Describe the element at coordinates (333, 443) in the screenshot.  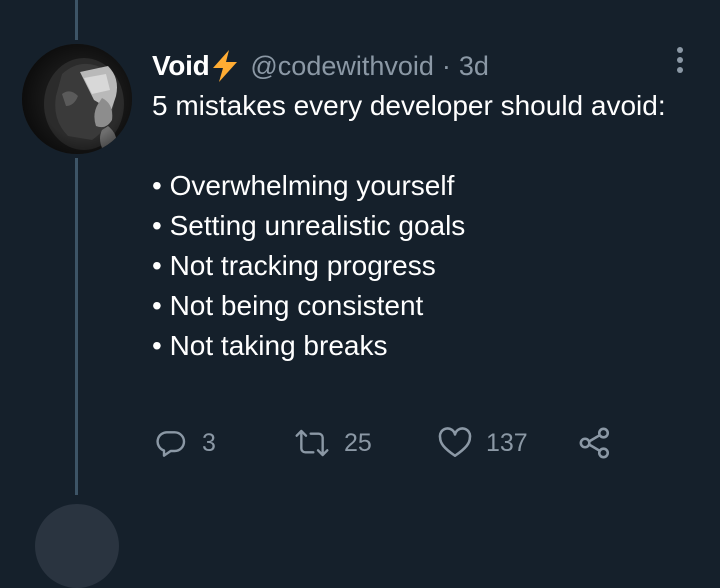
I see `retweet-button: 25` at that location.